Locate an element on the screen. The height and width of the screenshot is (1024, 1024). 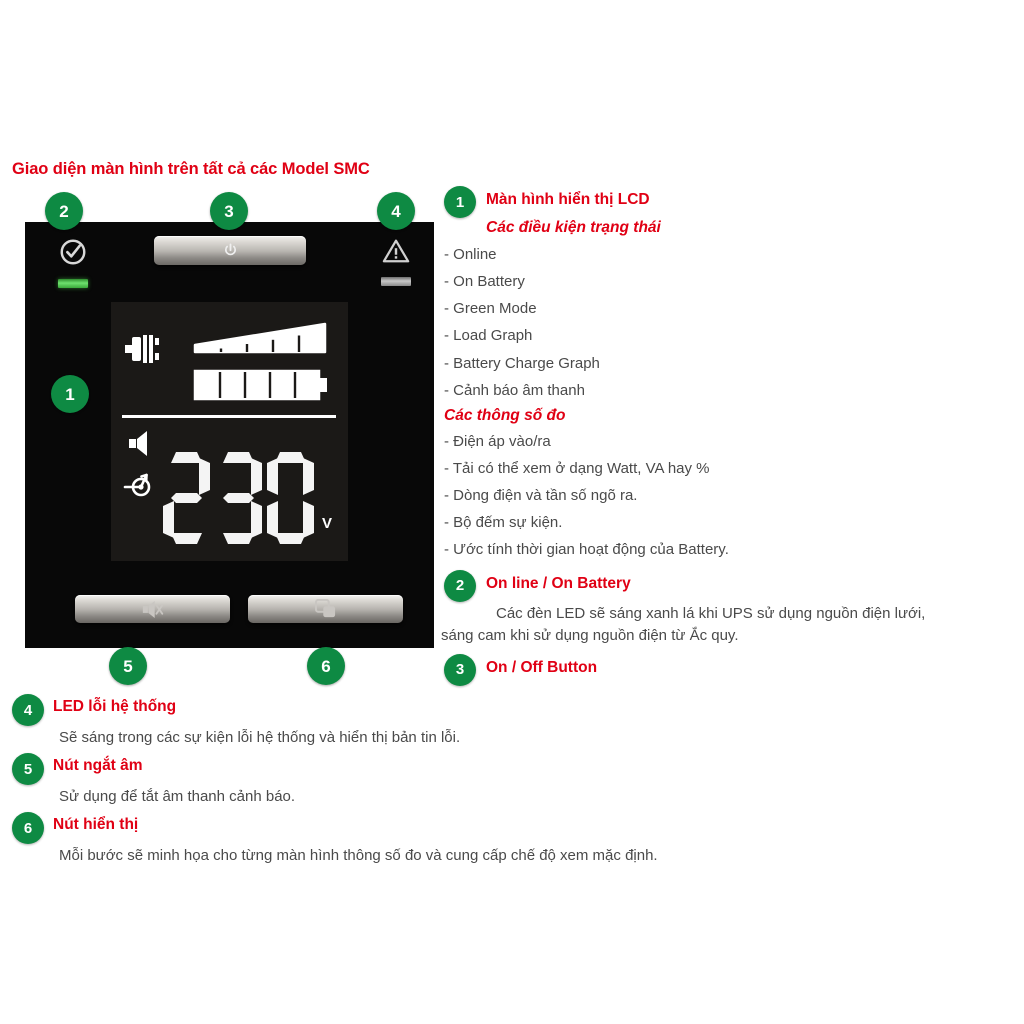
load-graph is located at coordinates (261, 341).